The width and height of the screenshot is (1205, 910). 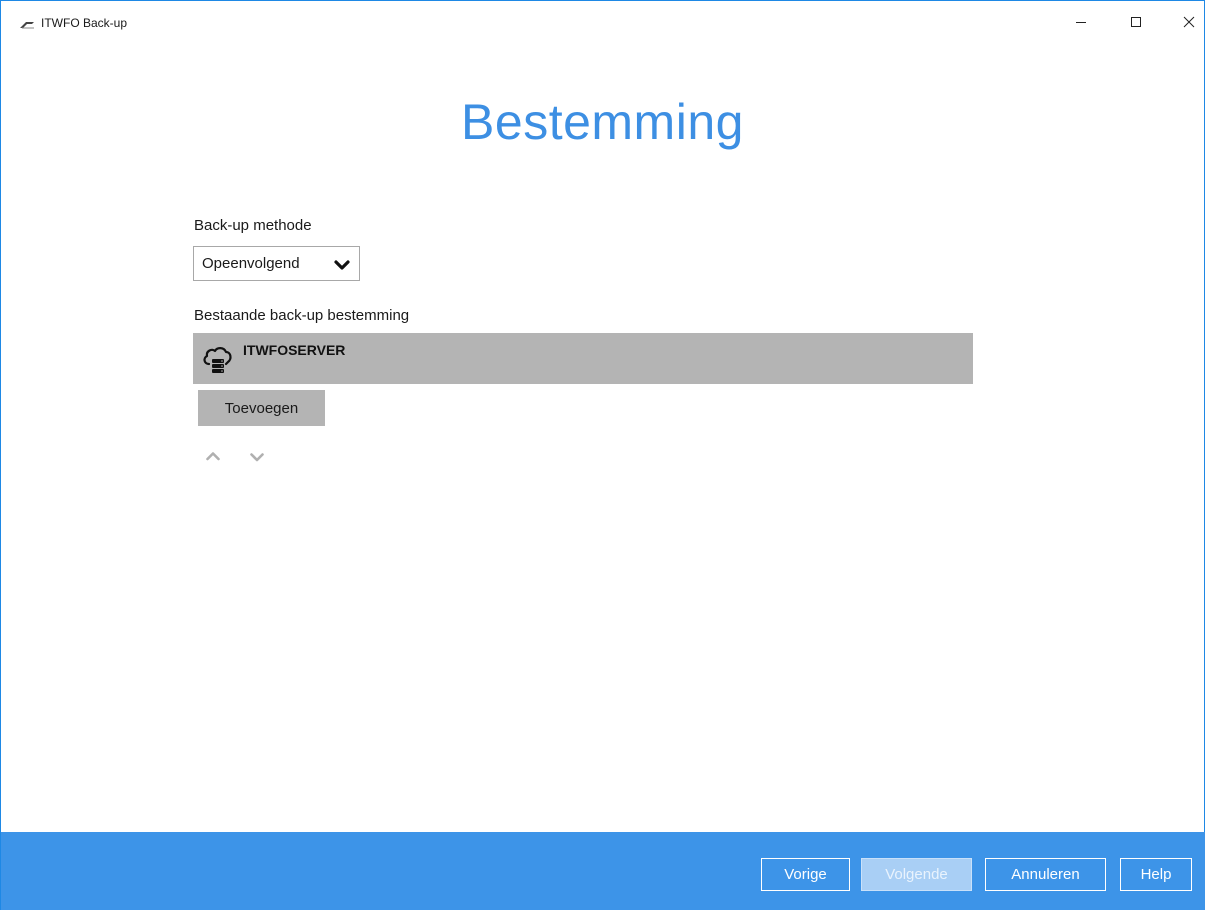 I want to click on next-button: Volgende, so click(x=916, y=874).